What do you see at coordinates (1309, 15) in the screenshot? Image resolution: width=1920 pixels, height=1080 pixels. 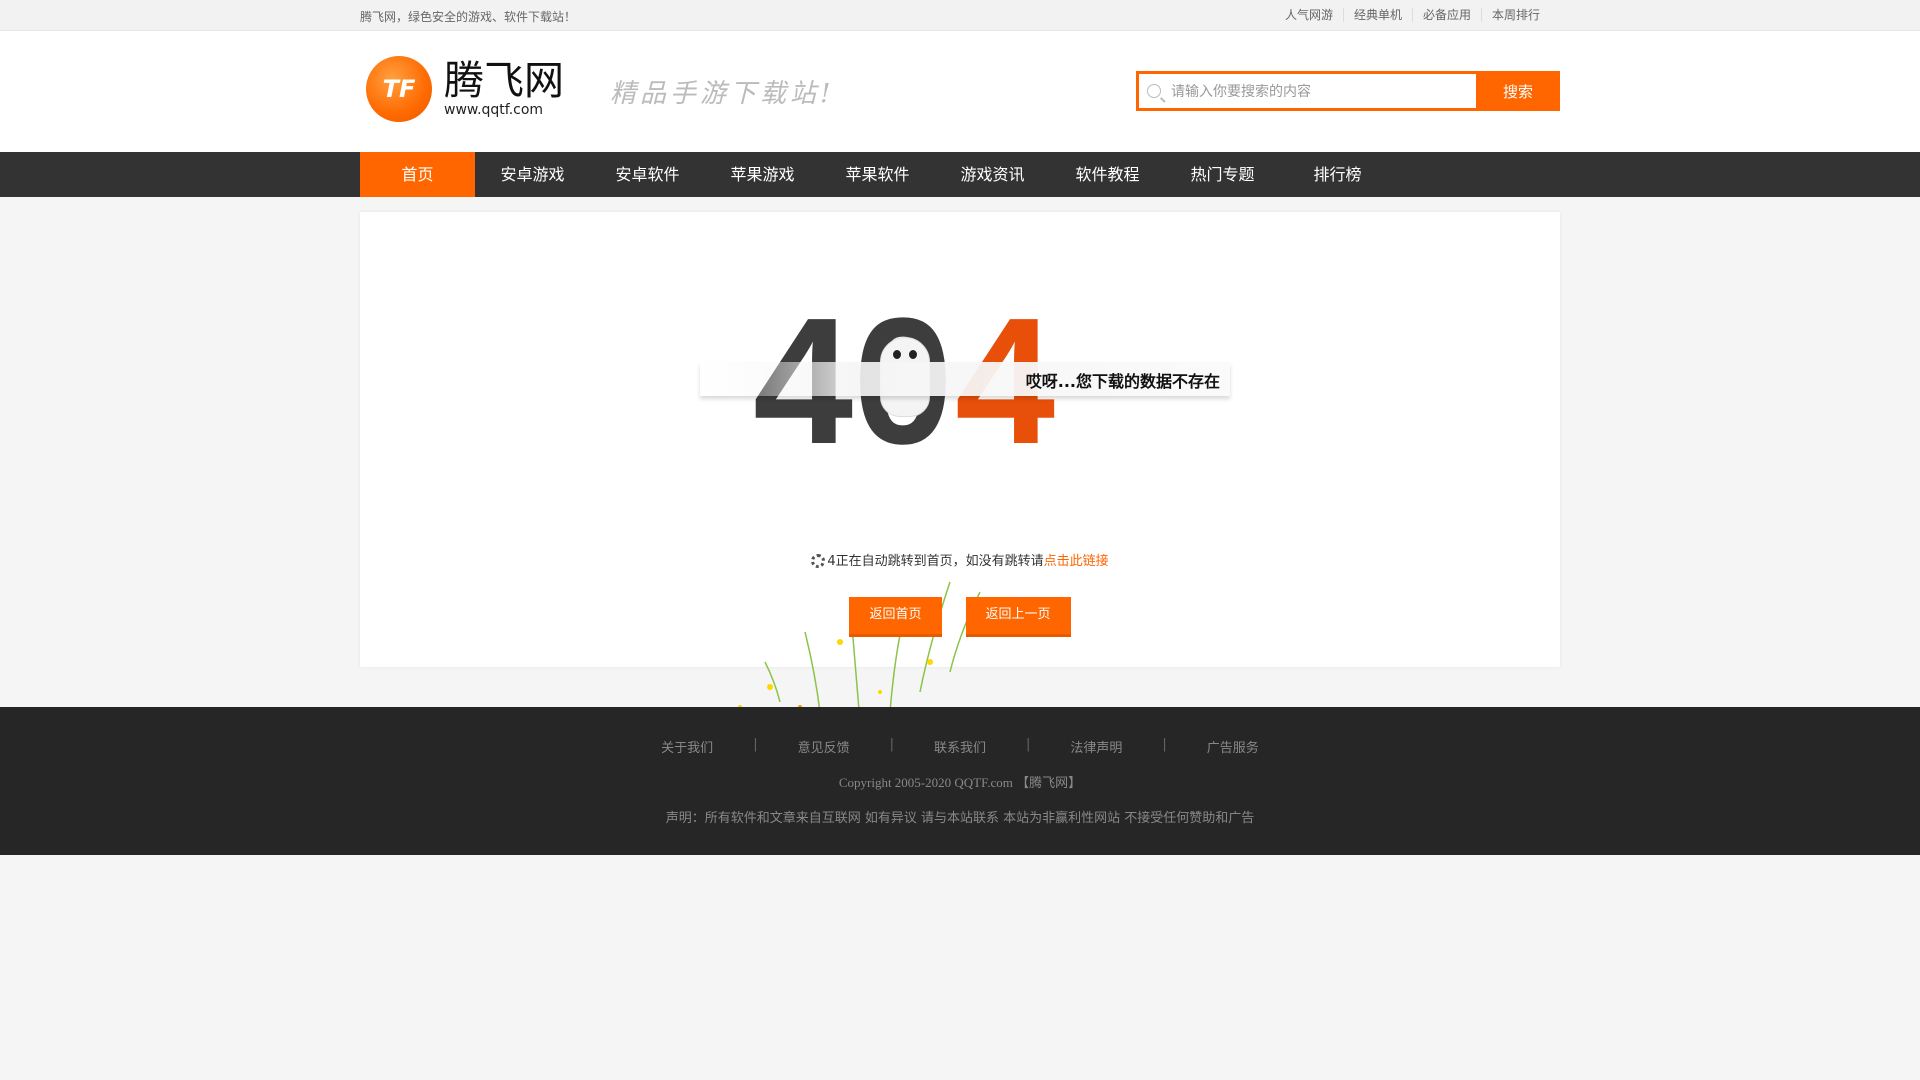 I see `top-link-popular-online: 人气网游` at bounding box center [1309, 15].